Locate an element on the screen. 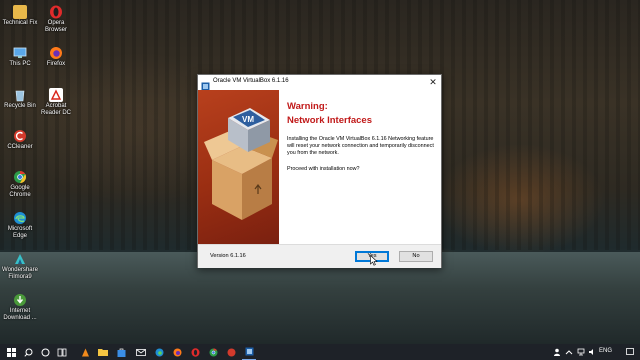 This screenshot has height=360, width=640. desktop-icon-acrobat: Acrobat Reader DC is located at coordinates (56, 102).